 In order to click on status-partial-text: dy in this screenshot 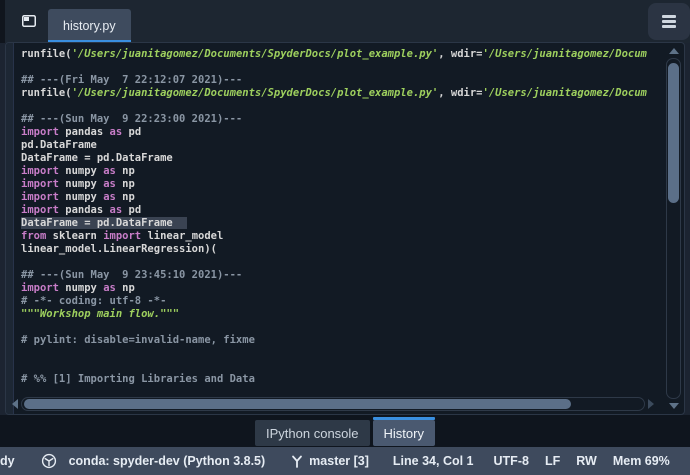, I will do `click(7, 461)`.